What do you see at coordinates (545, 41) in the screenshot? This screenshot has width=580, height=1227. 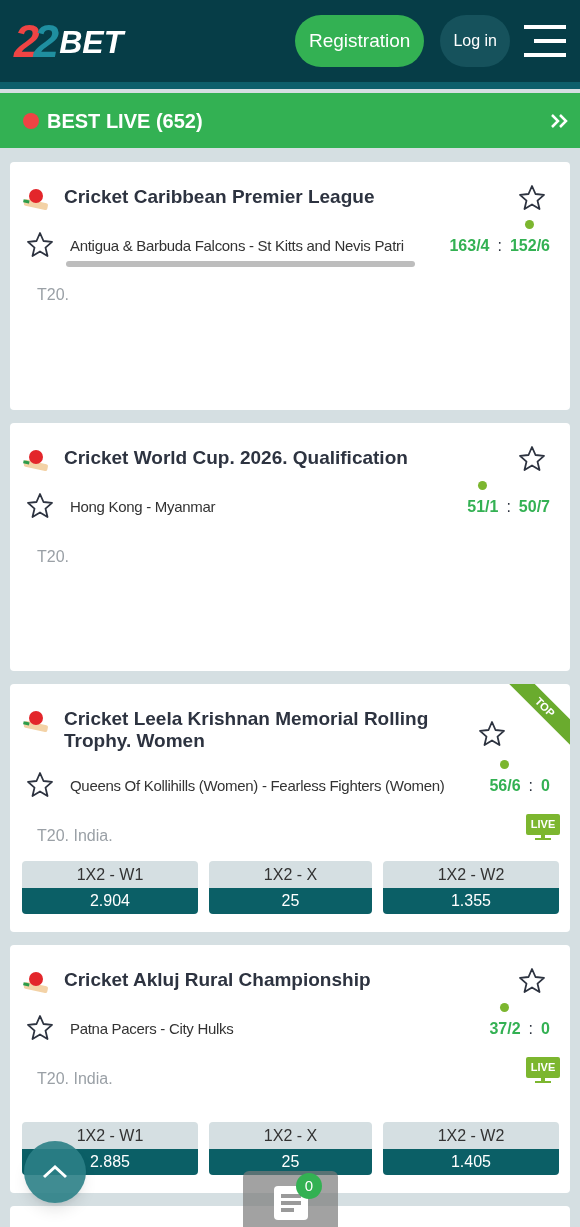 I see `menu-icon` at bounding box center [545, 41].